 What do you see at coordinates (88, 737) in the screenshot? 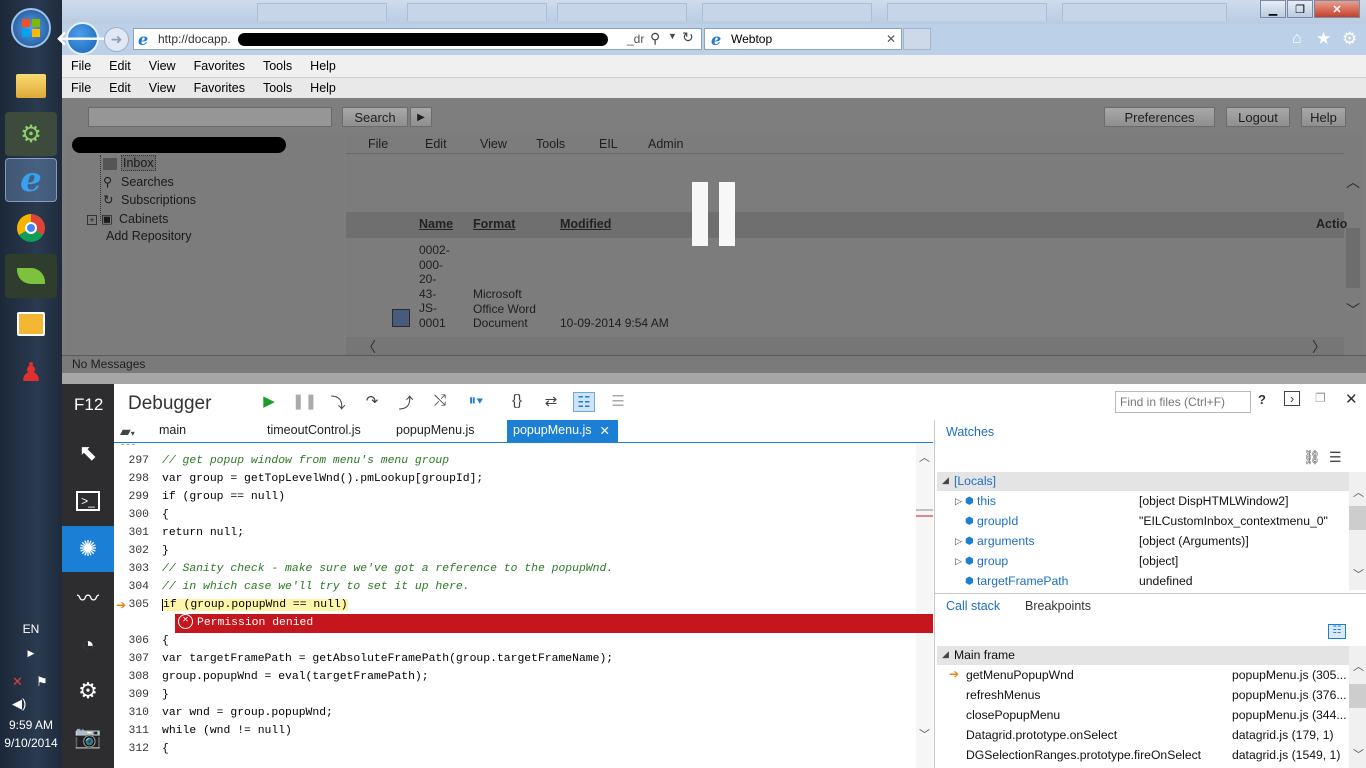
I see `emulation-icon: 📷` at bounding box center [88, 737].